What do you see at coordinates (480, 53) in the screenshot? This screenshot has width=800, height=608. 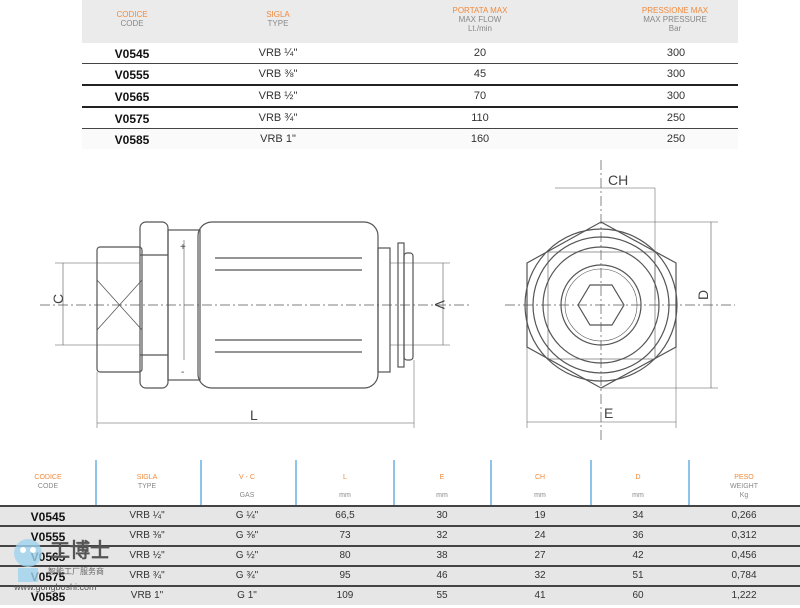 I see `flow-cell: 20` at bounding box center [480, 53].